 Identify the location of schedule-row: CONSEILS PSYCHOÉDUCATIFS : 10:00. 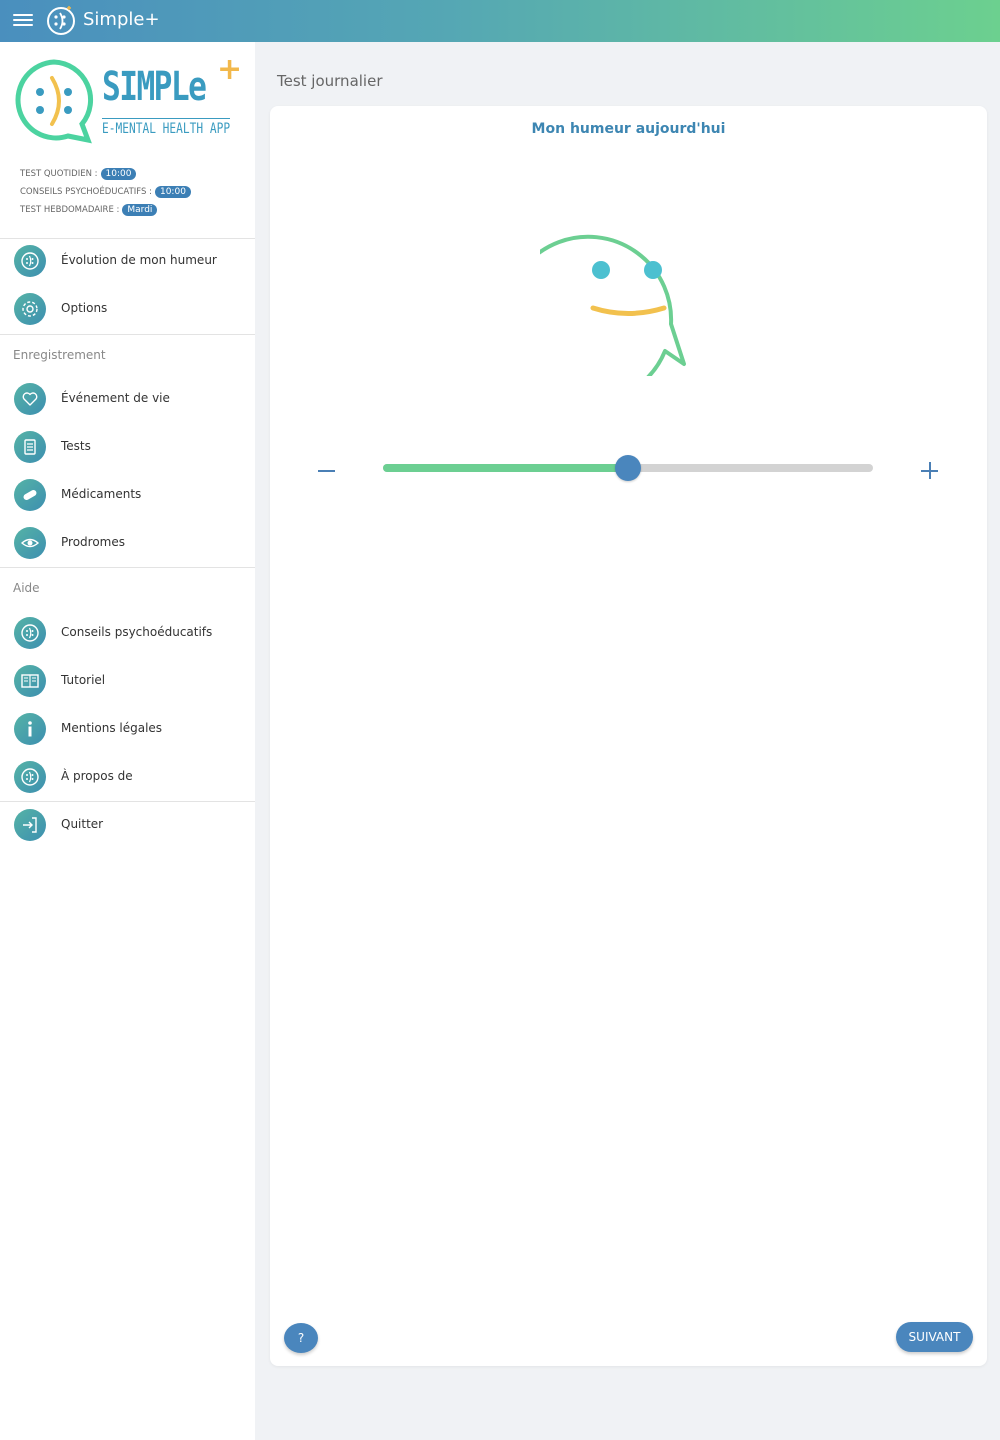
(105, 192).